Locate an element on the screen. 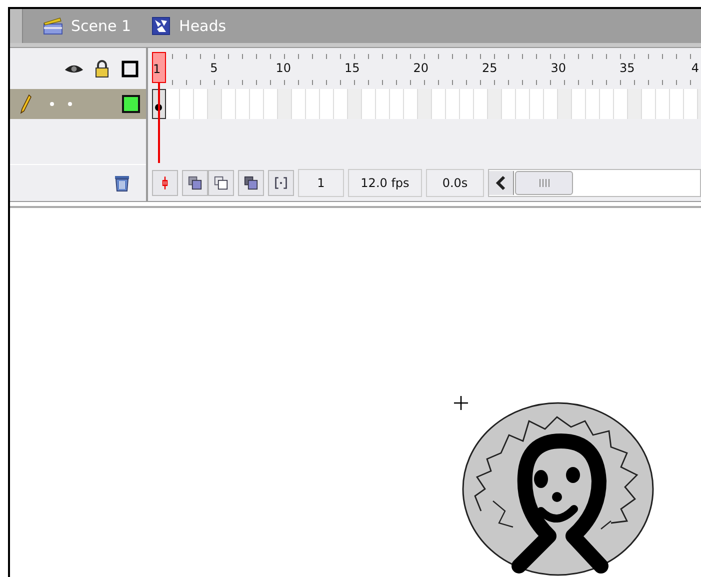 The width and height of the screenshot is (701, 577). frame-number: 20 is located at coordinates (420, 68).